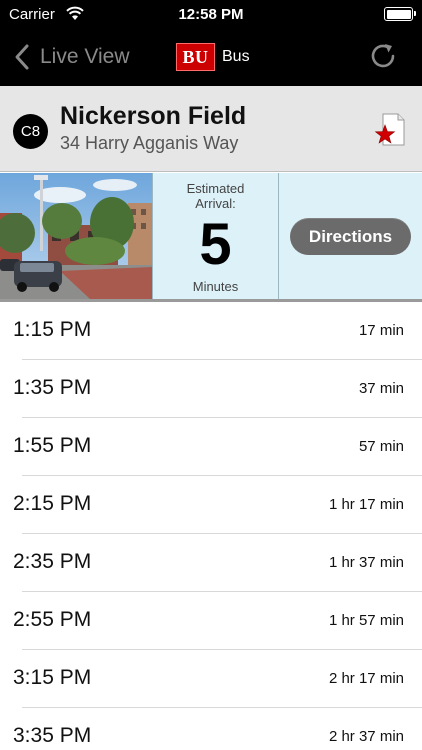  I want to click on stop-header: C8 Nickerson Field 34 Harry Agganis Way, so click(211, 129).